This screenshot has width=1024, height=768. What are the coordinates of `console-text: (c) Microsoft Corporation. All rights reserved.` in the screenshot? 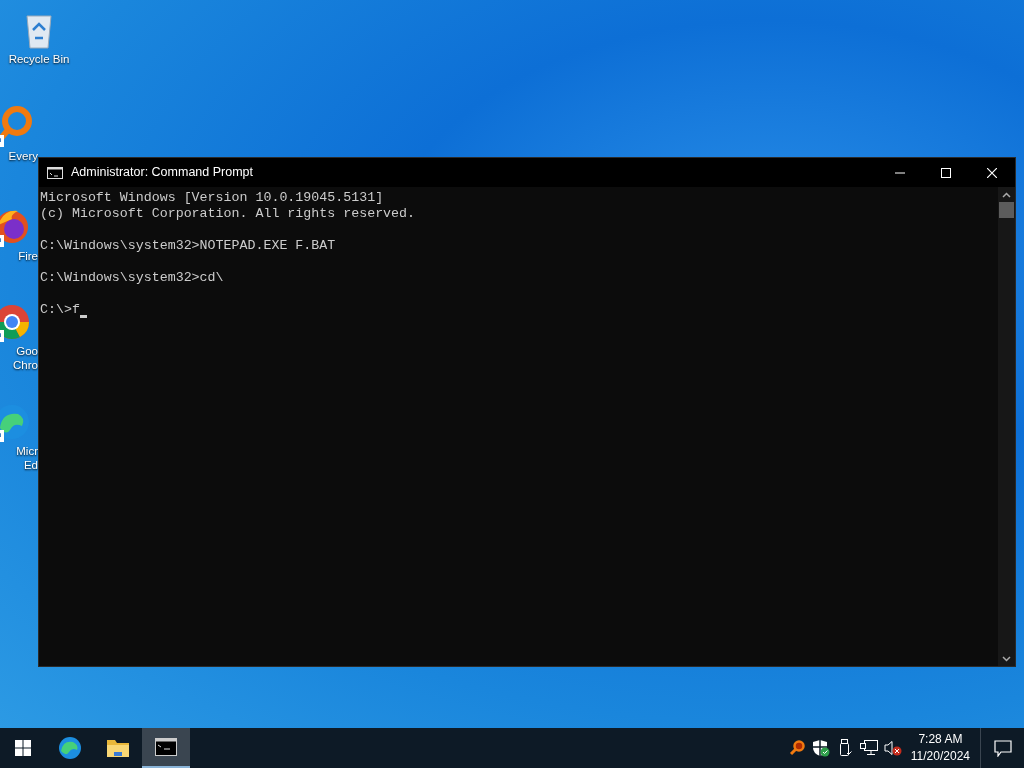 It's located at (228, 214).